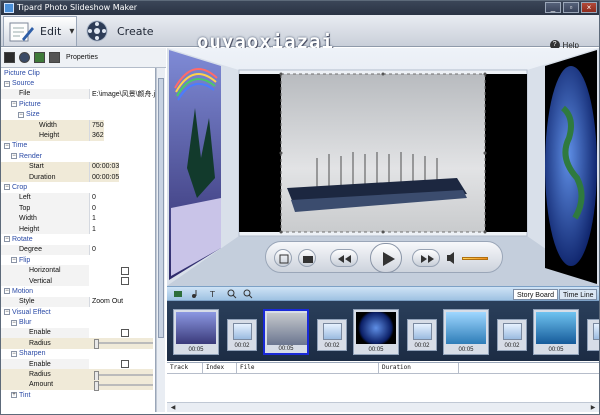 This screenshot has width=600, height=415. Describe the element at coordinates (78, 125) in the screenshot. I see `prop-row-width: Width 750` at that location.